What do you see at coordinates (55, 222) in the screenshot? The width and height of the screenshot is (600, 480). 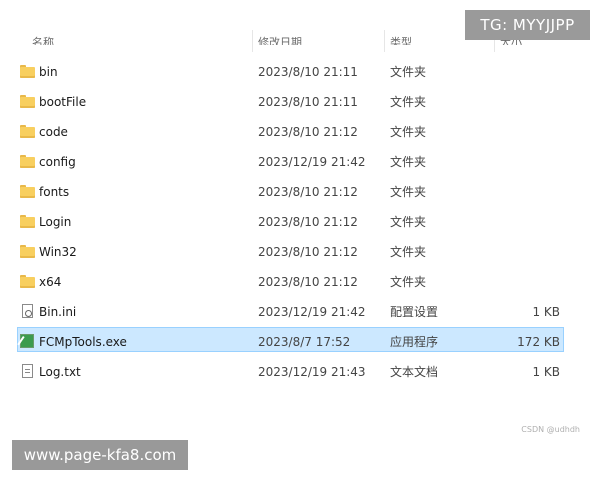 I see `file-name: Login` at bounding box center [55, 222].